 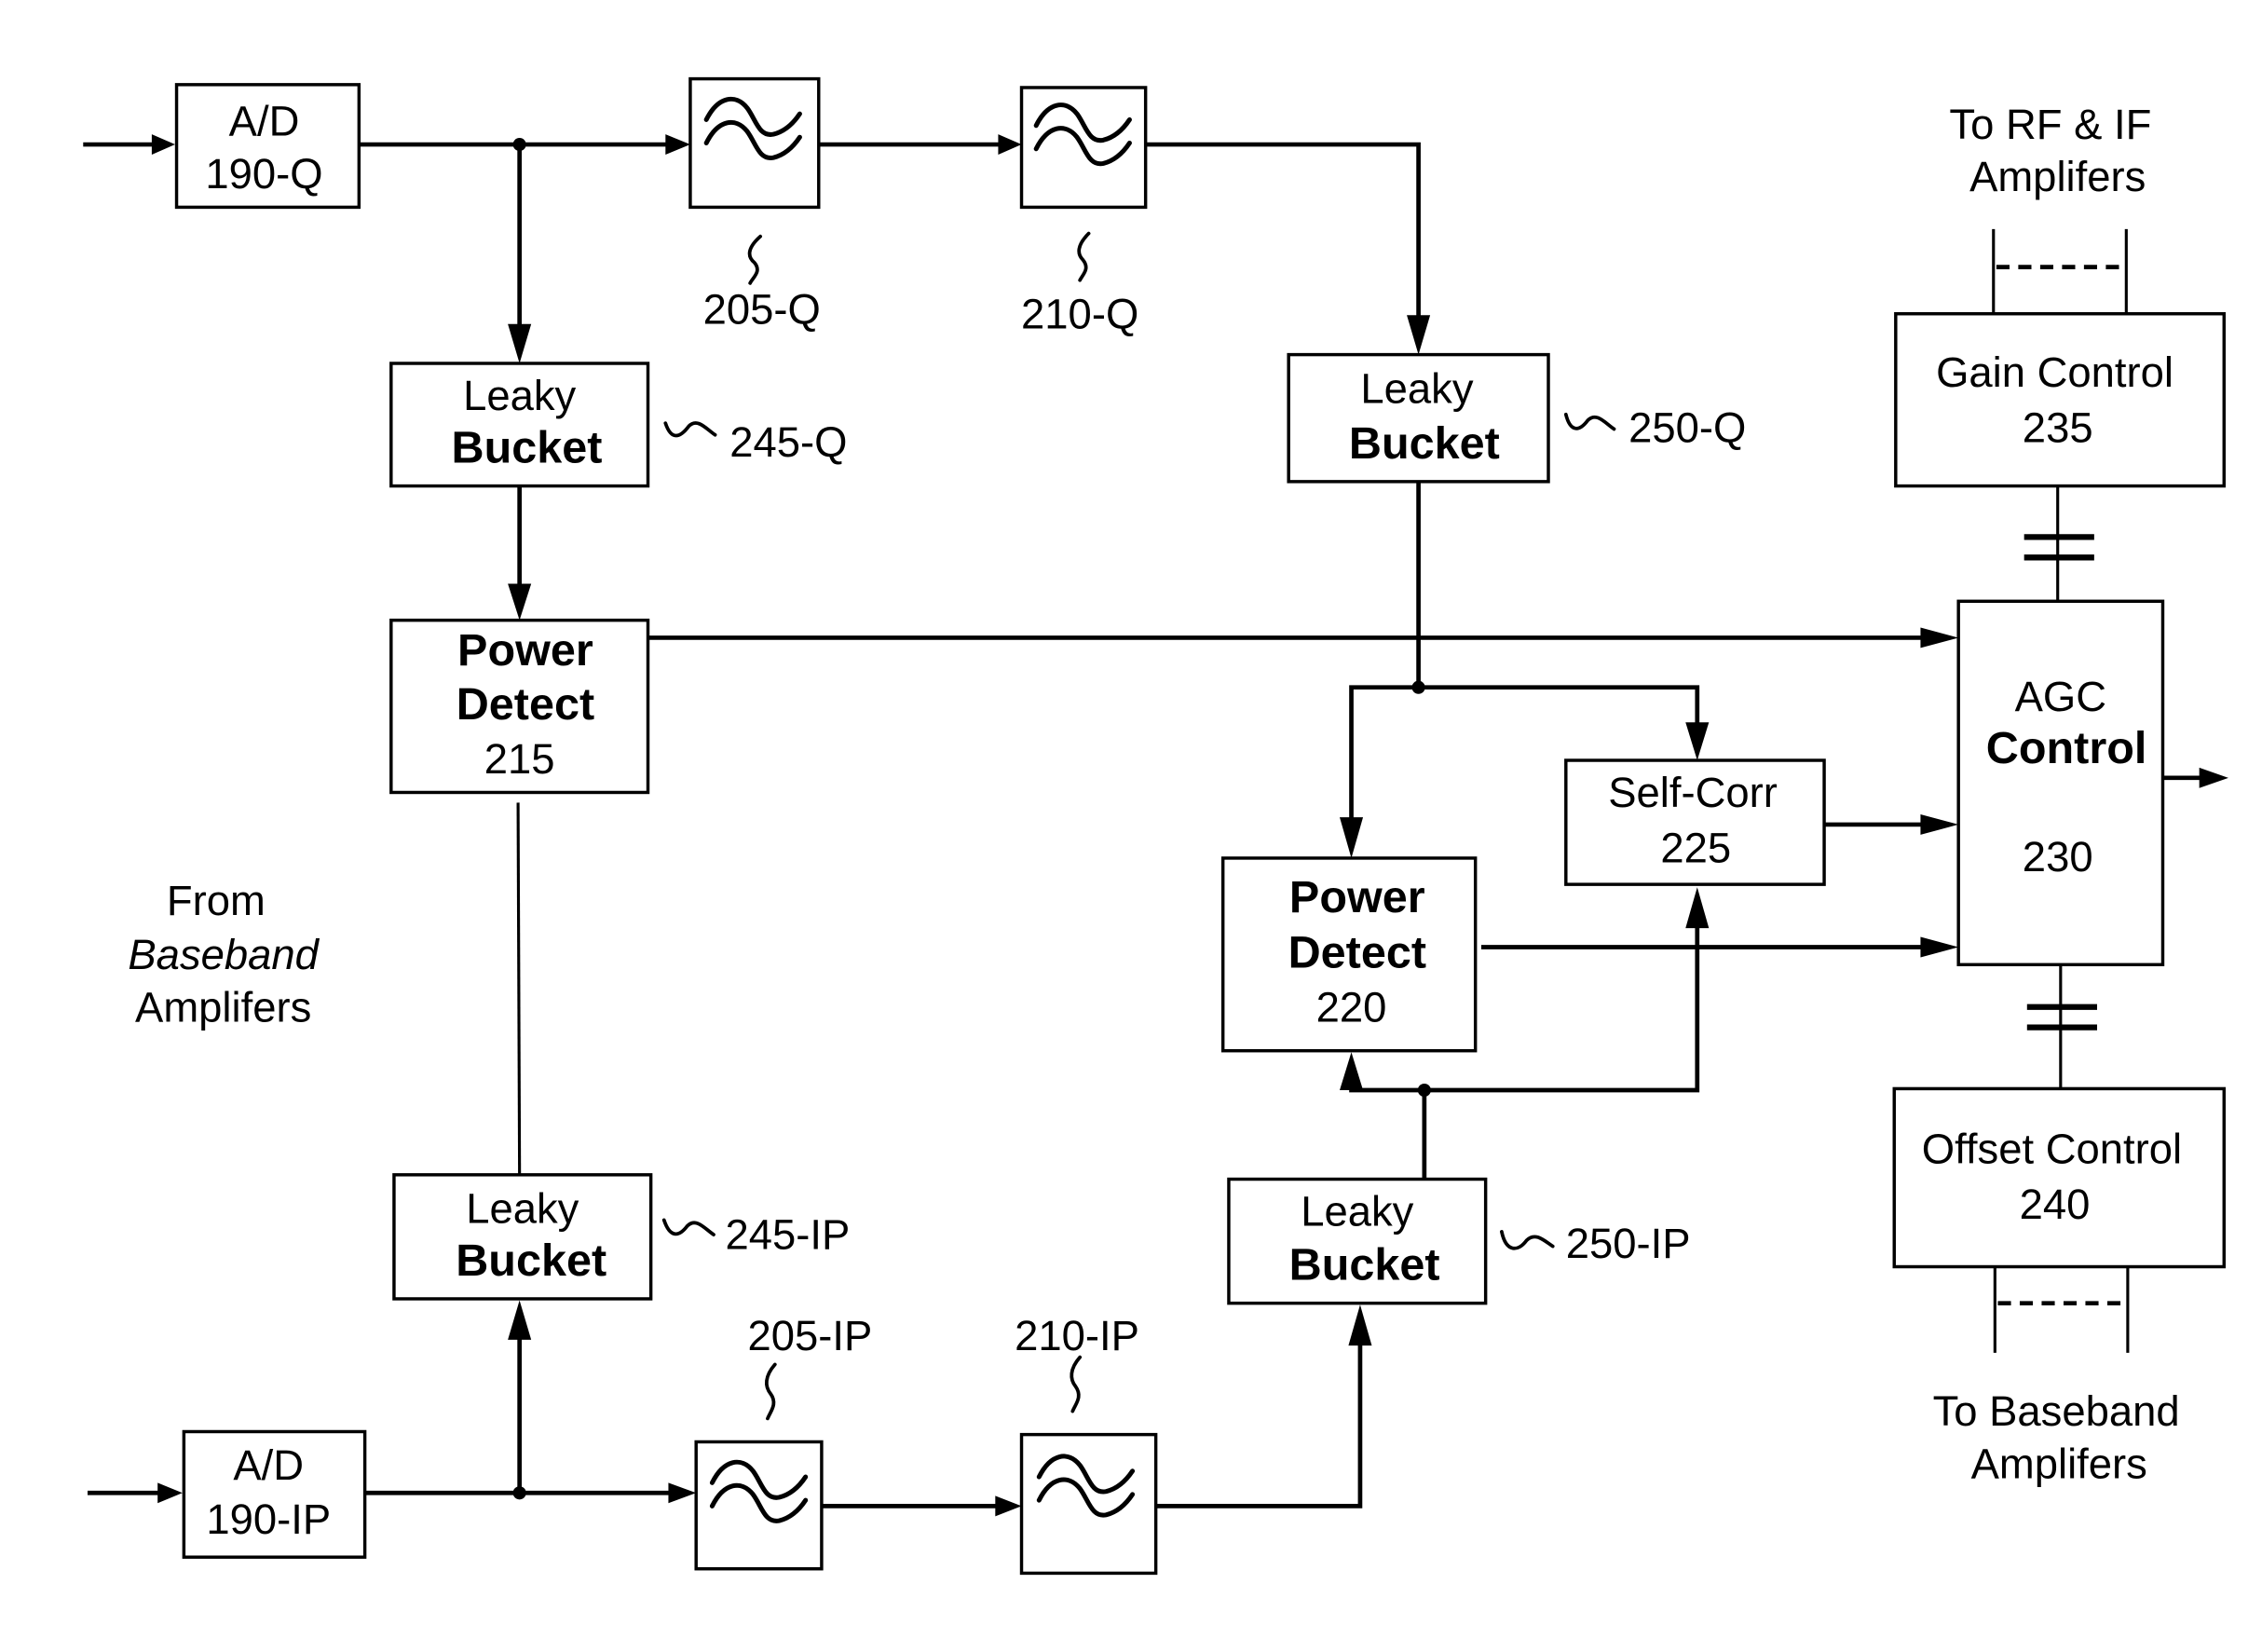 I want to click on annotation-text: From, so click(x=216, y=900).